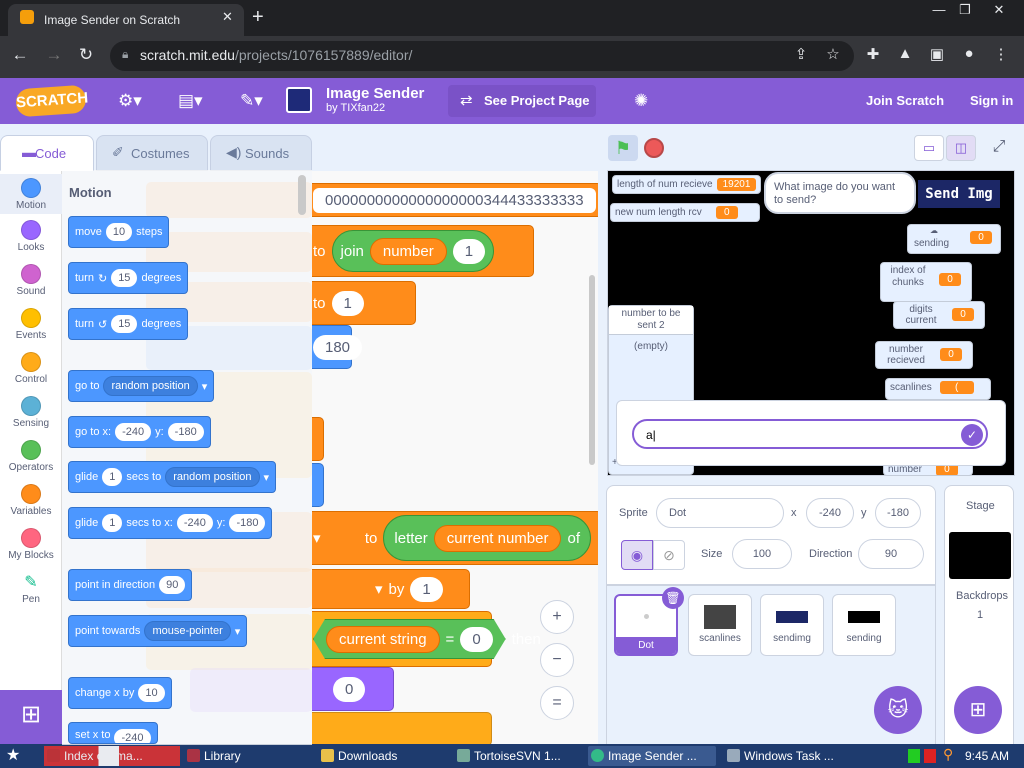  I want to click on control-block-bottom, so click(402, 728).